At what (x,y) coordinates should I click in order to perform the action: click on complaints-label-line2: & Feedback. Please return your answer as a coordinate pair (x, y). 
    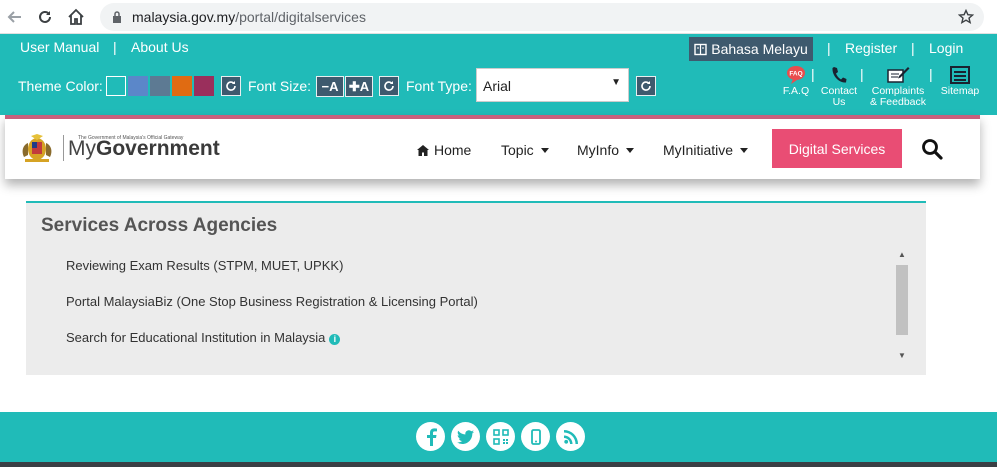
    Looking at the image, I should click on (898, 102).